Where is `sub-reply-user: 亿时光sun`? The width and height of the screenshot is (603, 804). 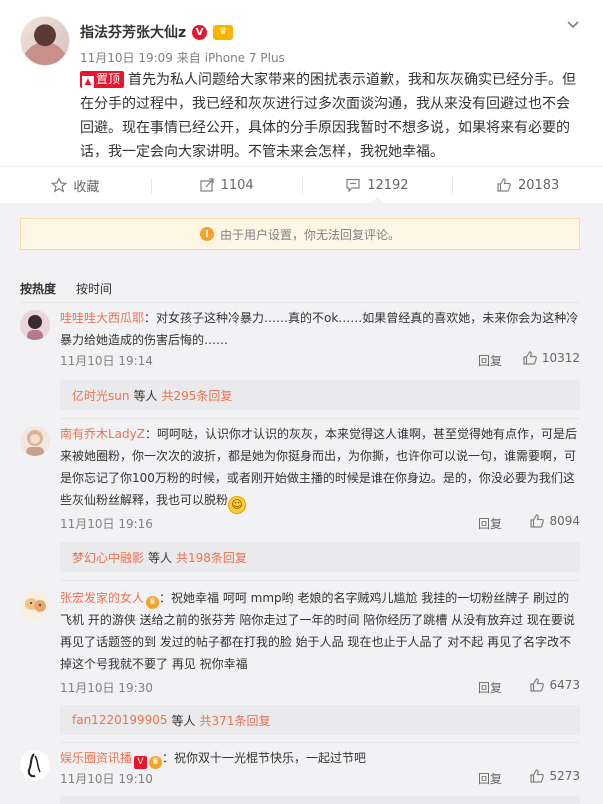
sub-reply-user: 亿时光sun is located at coordinates (100, 395).